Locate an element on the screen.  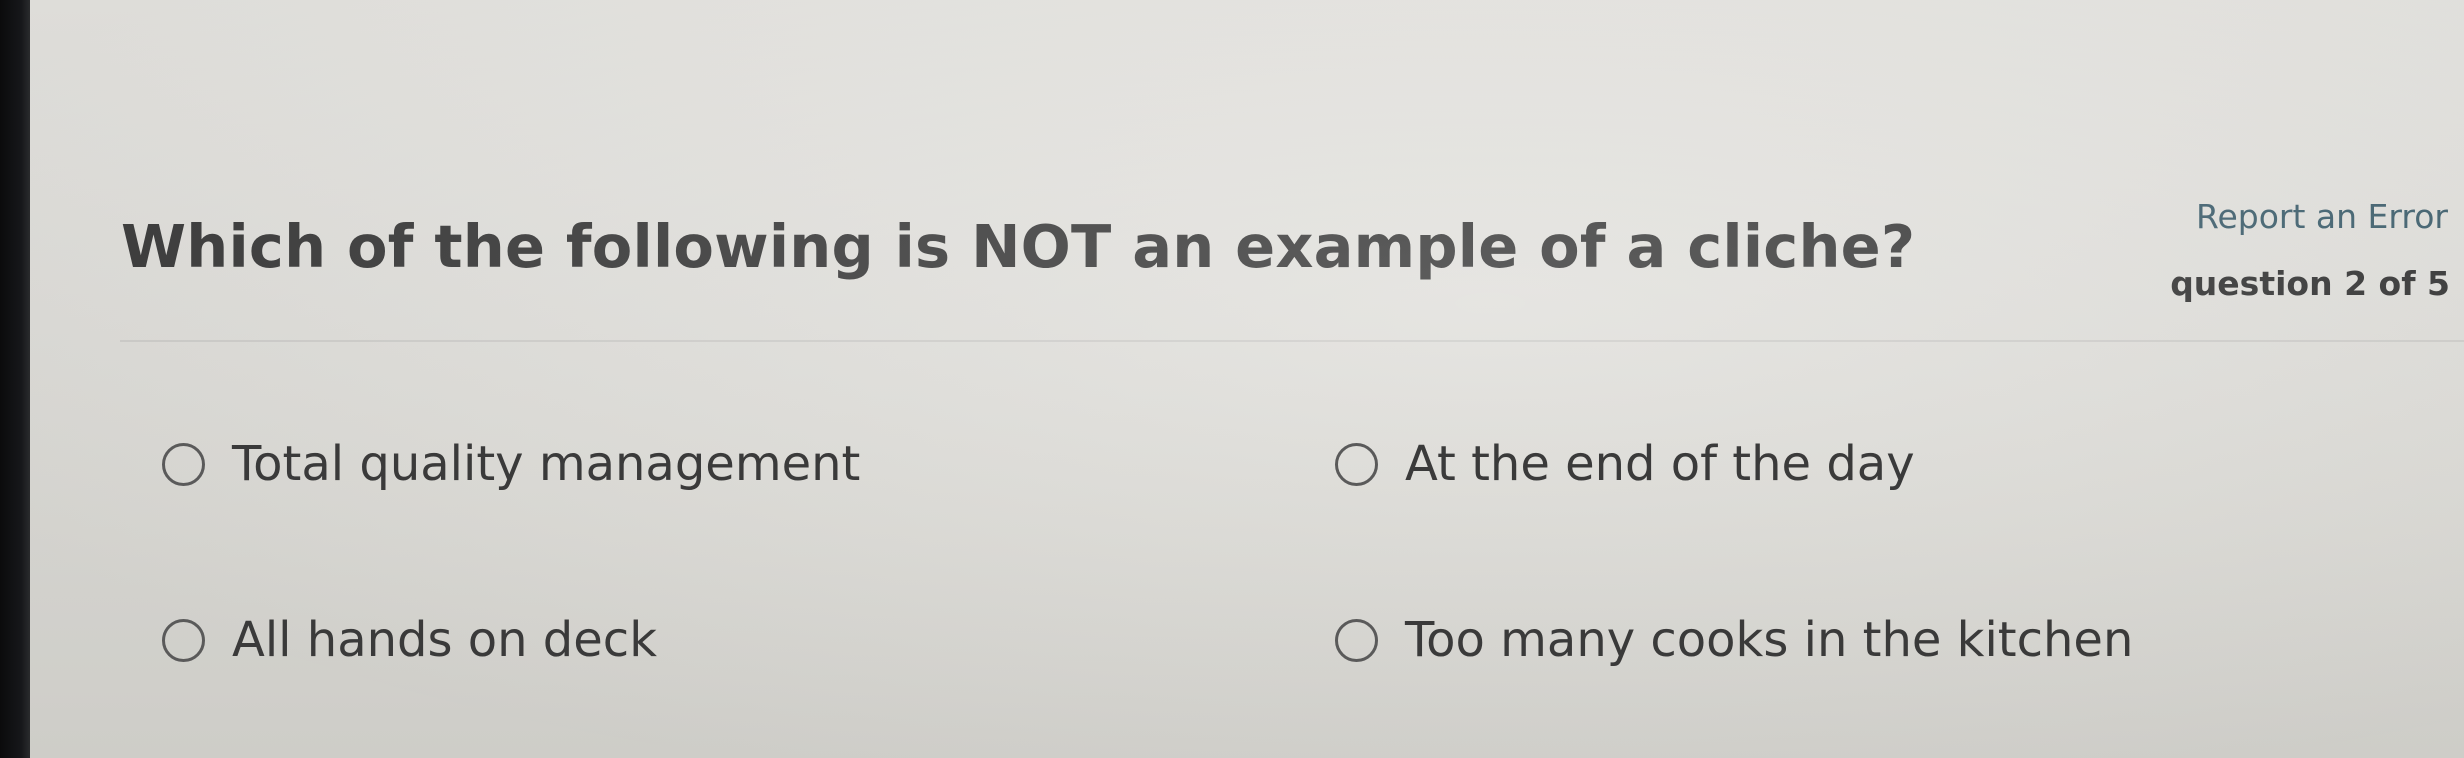
answer-option-too-many-cooks: Too many cooks in the kitchen is located at coordinates (1734, 640).